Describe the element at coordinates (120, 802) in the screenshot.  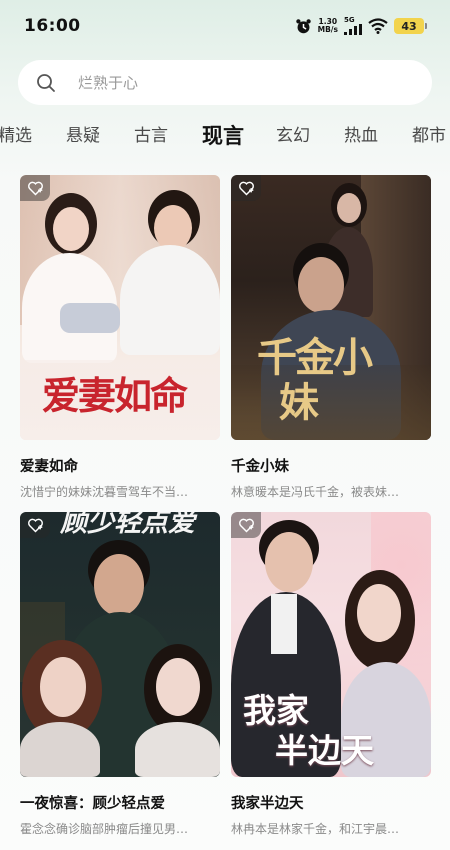
I see `drama-title: 一夜惊喜：顾少轻点爱` at that location.